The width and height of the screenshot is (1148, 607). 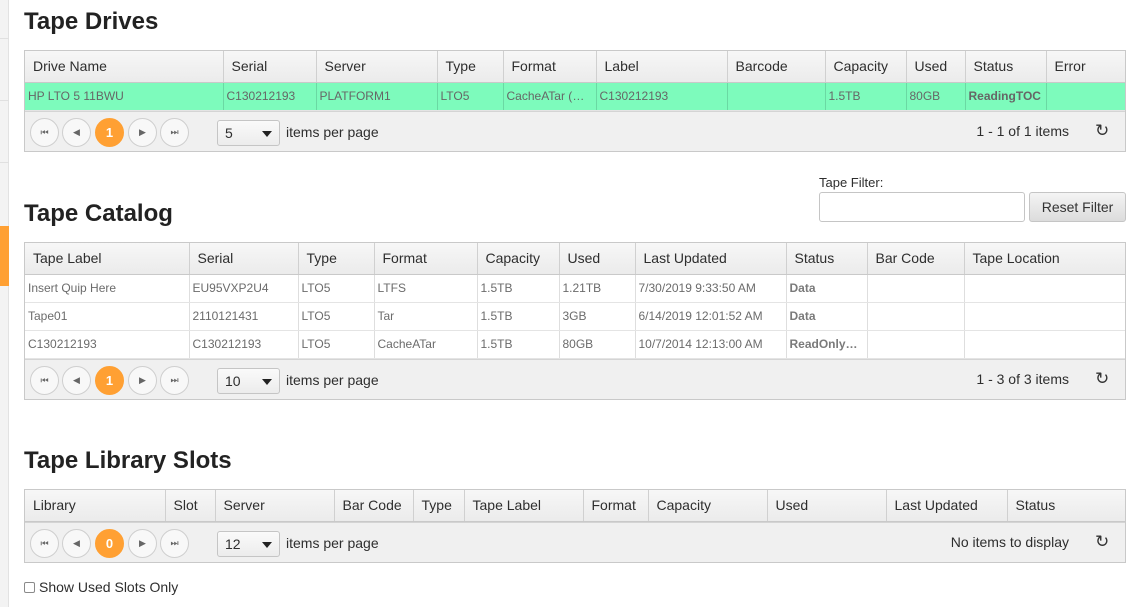 What do you see at coordinates (248, 543) in the screenshot?
I see `page-size-select: 12` at bounding box center [248, 543].